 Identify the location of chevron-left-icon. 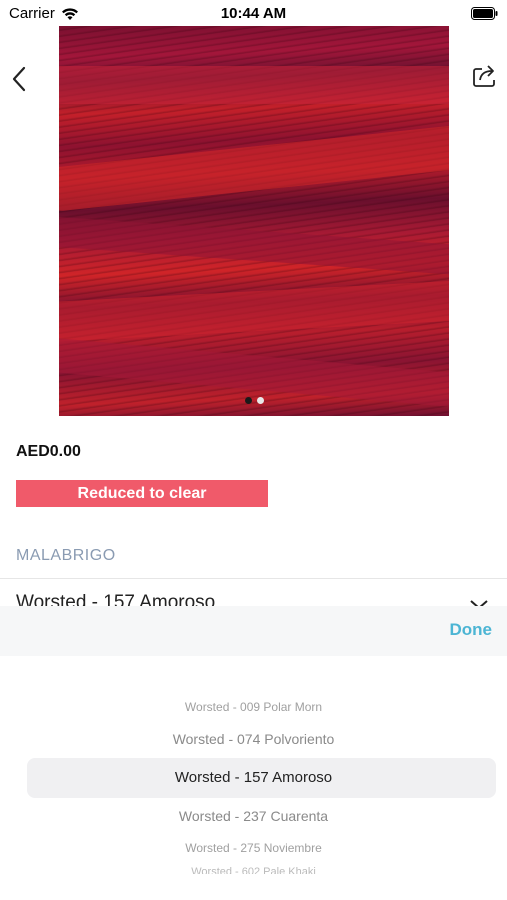
(19, 79).